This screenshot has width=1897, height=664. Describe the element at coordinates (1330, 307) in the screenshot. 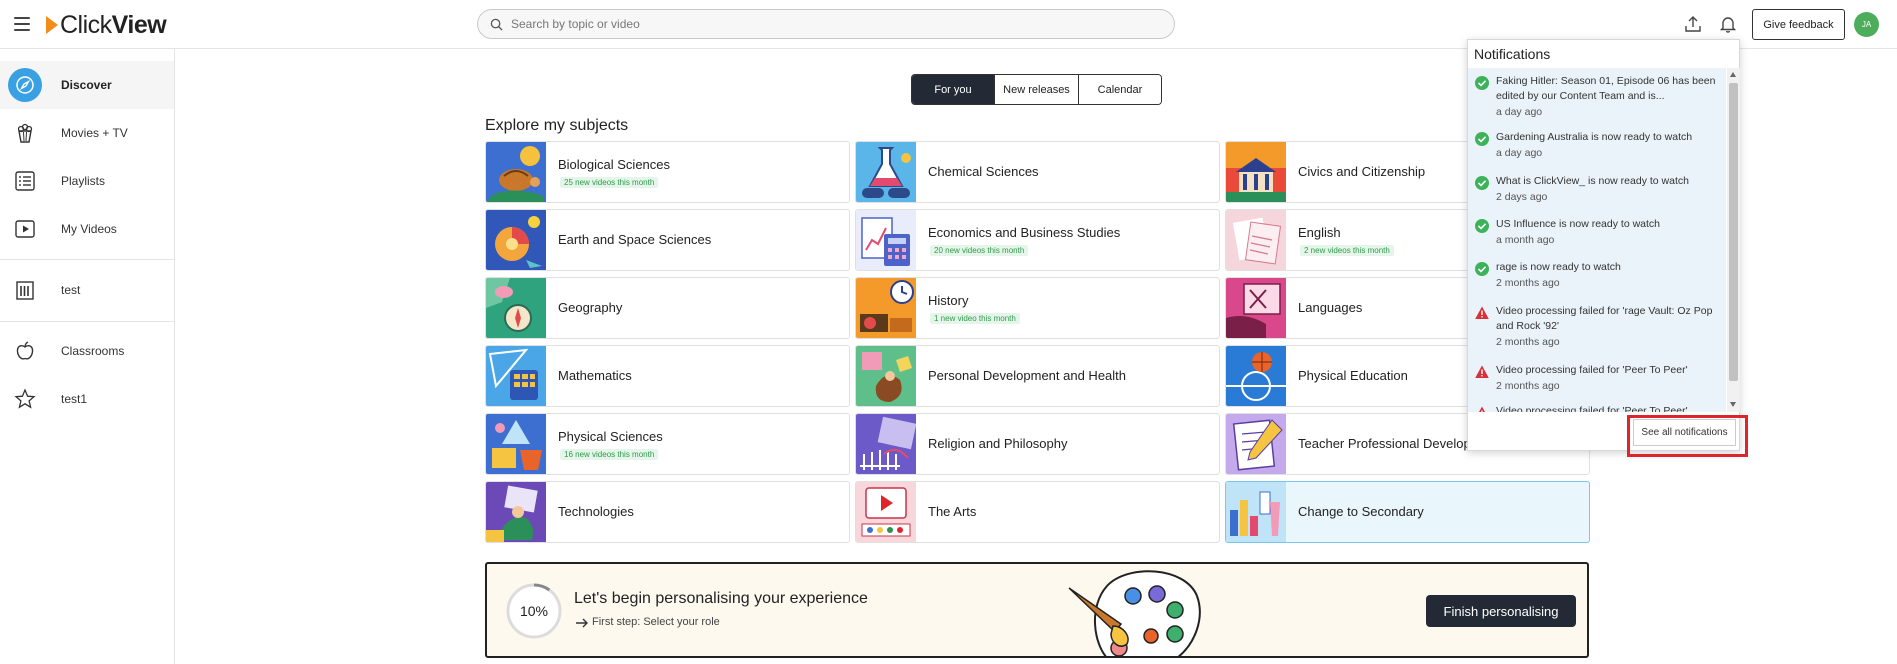

I see `subject-name: Languages` at that location.